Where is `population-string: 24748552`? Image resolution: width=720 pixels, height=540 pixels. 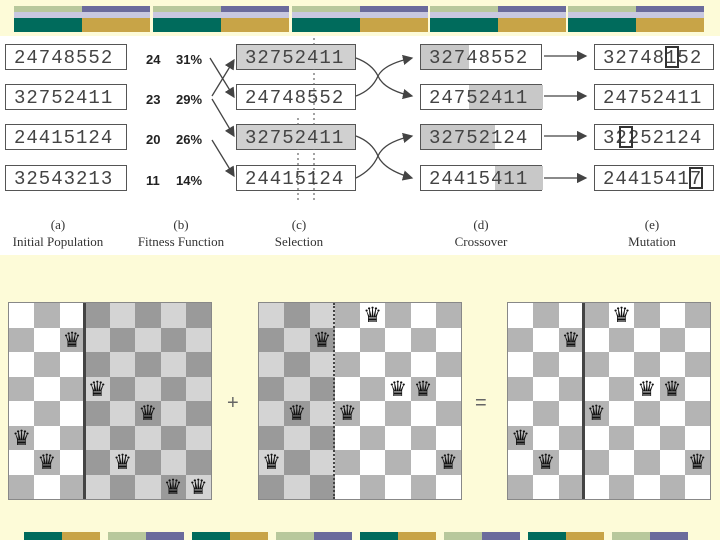 population-string: 24748552 is located at coordinates (66, 57).